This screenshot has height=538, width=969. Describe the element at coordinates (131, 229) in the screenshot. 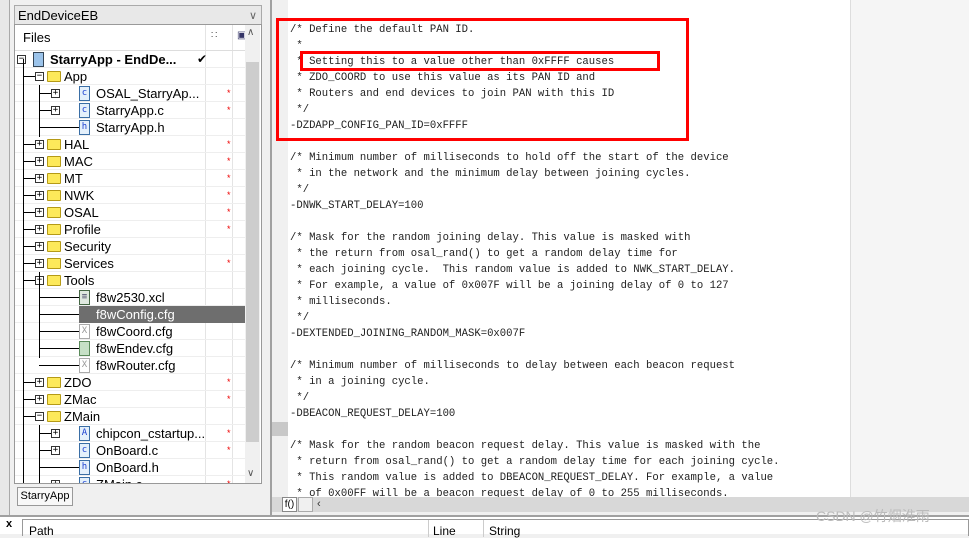

I see `tree-item: + Profile *` at that location.